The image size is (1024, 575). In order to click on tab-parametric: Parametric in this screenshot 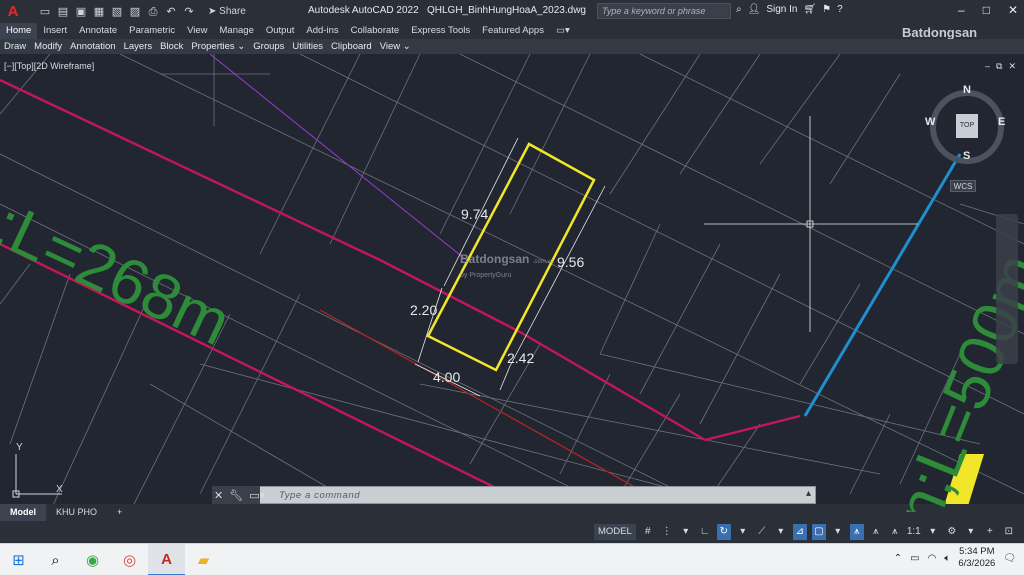, I will do `click(152, 31)`.